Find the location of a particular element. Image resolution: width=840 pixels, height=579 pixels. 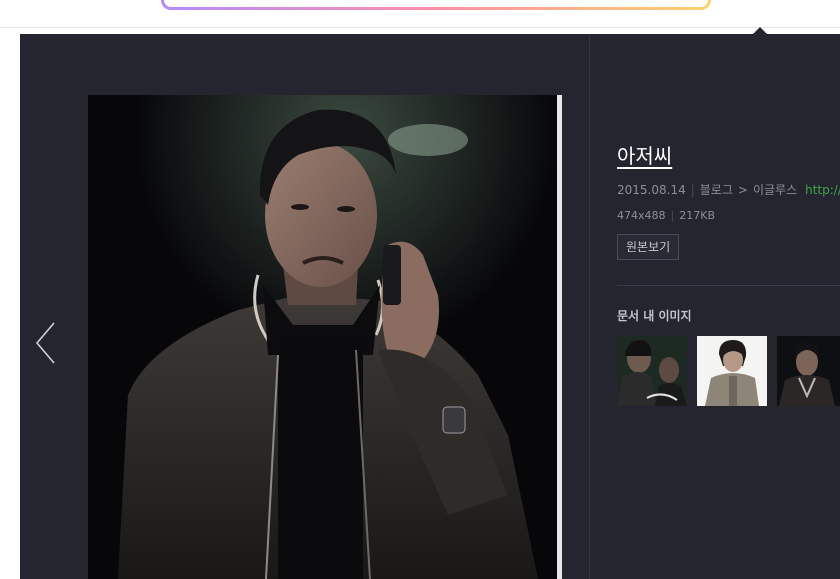

source-type: 블로그 is located at coordinates (716, 190).